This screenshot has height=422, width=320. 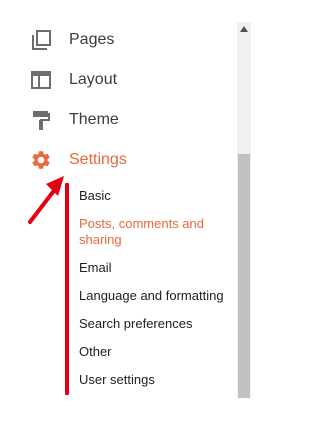 I want to click on nav-label-settings: Settings, so click(x=98, y=159).